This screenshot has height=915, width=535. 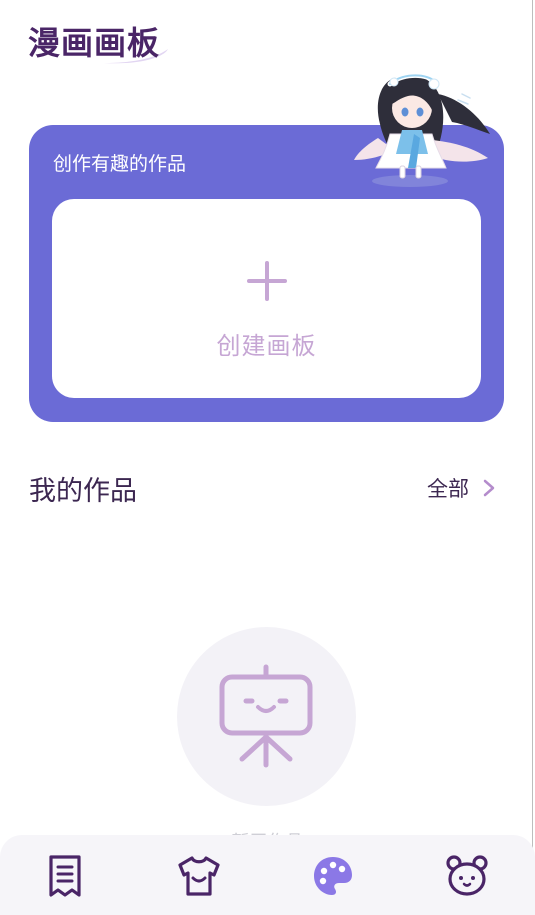 I want to click on tab-tshirt, so click(x=199, y=876).